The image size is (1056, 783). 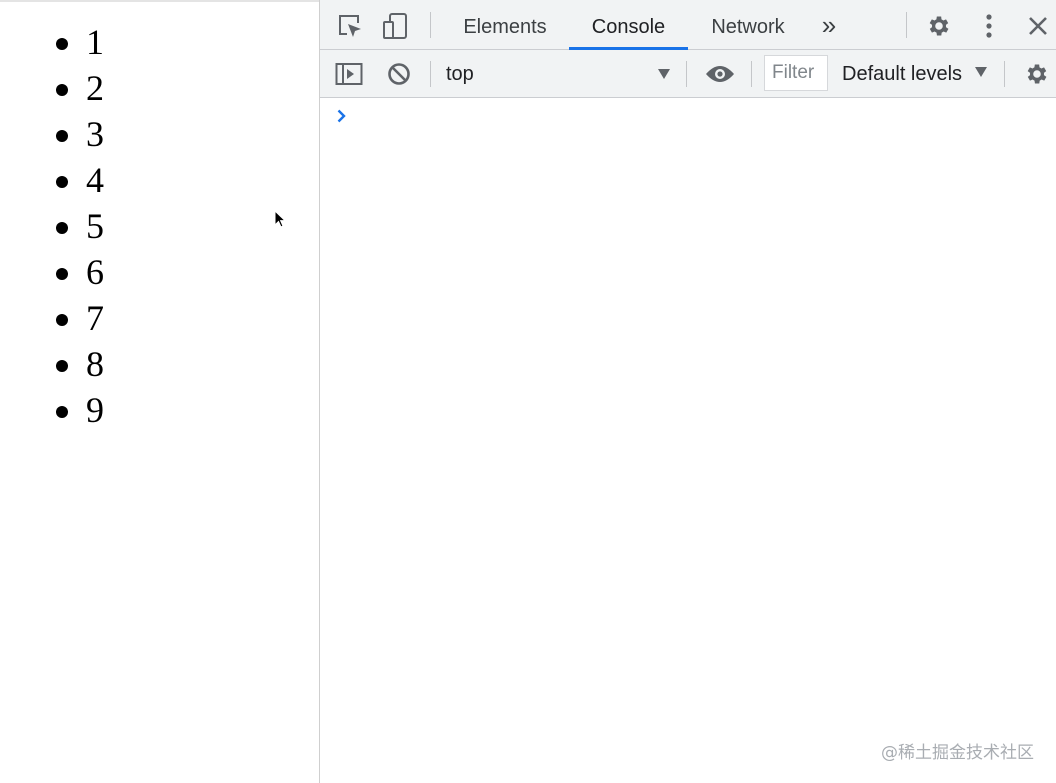 I want to click on list-item-text: 9, so click(x=95, y=410).